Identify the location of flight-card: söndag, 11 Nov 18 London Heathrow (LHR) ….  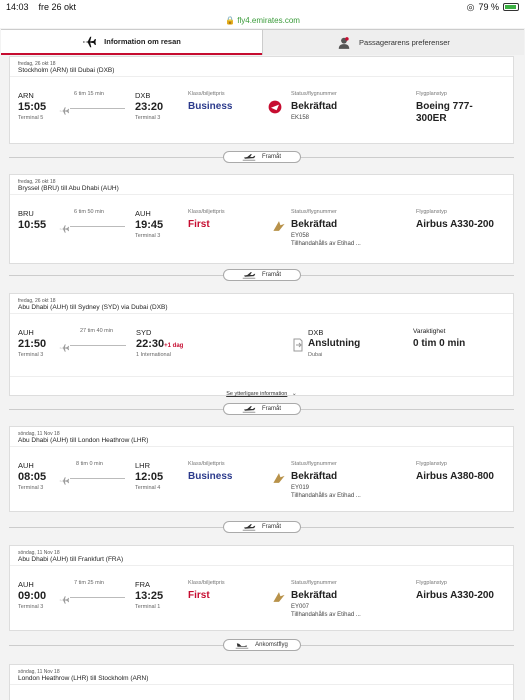
(261, 682).